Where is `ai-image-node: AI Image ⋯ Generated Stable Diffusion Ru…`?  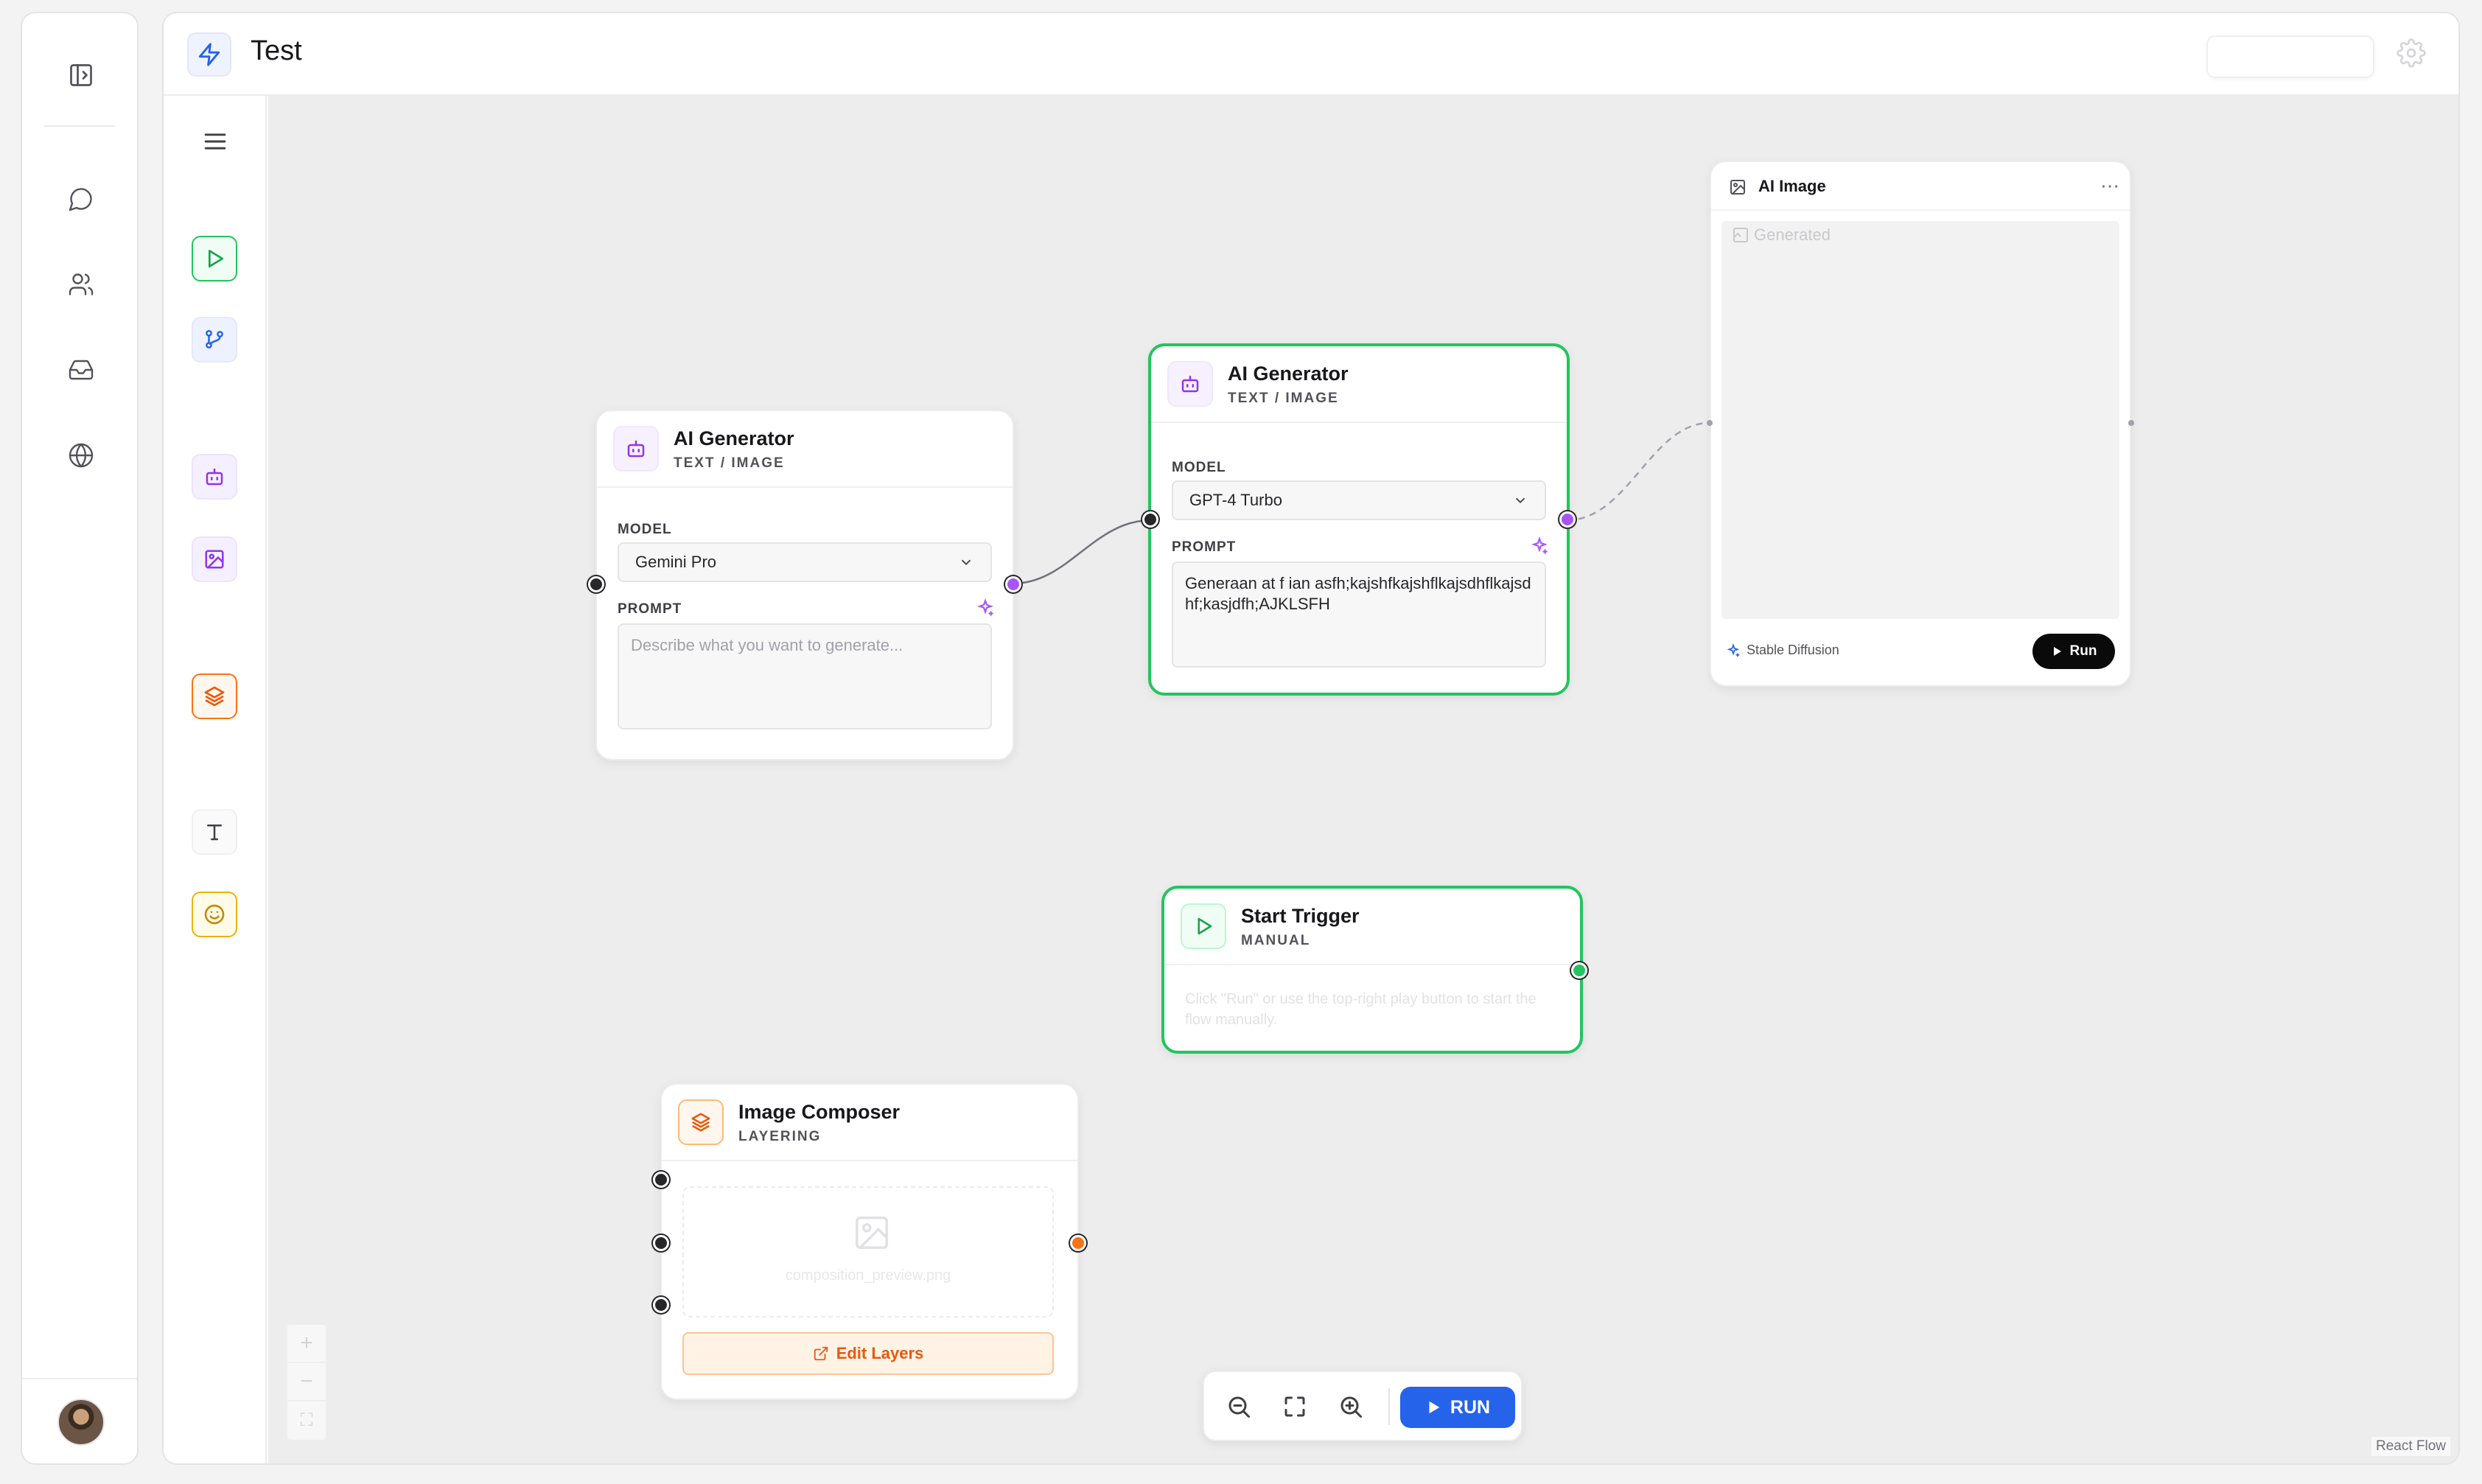
ai-image-node: AI Image ⋯ Generated Stable Diffusion Ru… is located at coordinates (1921, 424).